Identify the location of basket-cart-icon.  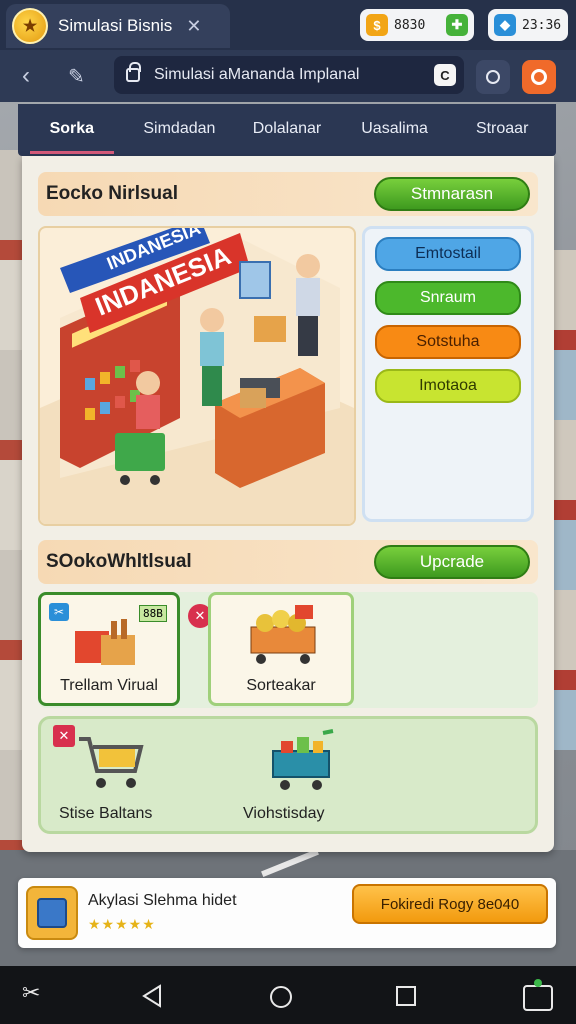
(303, 759).